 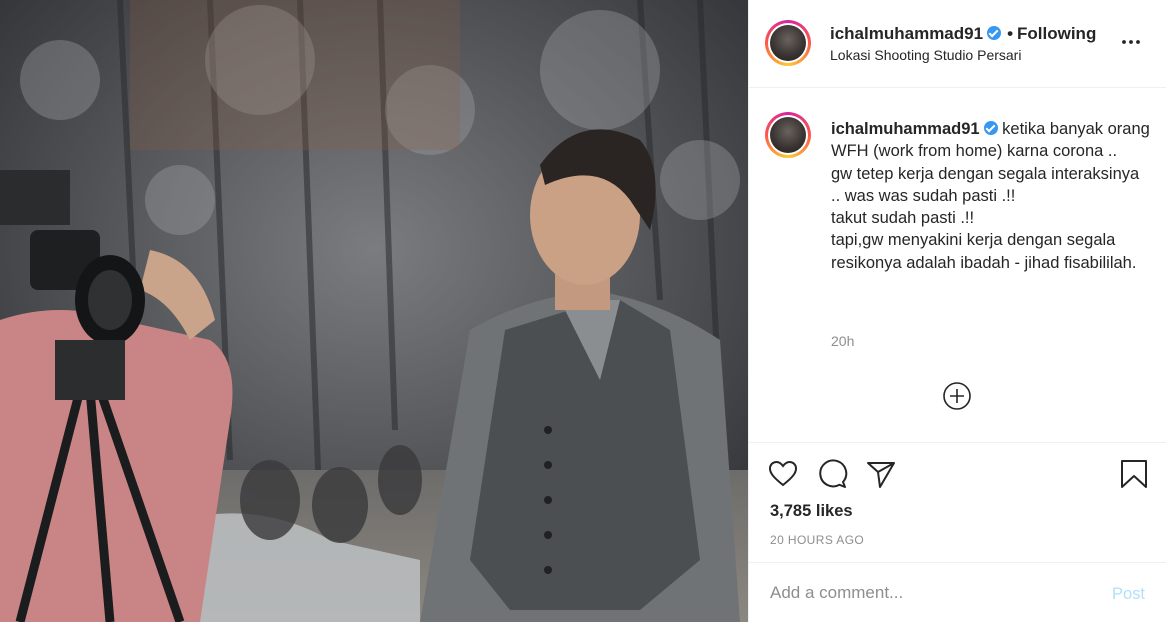 What do you see at coordinates (957, 502) in the screenshot?
I see `post-actions: 3,785 likes 20 HOURS AGO` at bounding box center [957, 502].